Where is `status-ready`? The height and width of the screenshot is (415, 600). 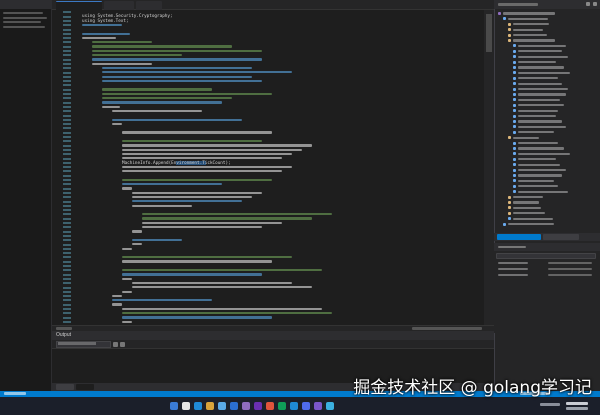
status-ready is located at coordinates (15, 393).